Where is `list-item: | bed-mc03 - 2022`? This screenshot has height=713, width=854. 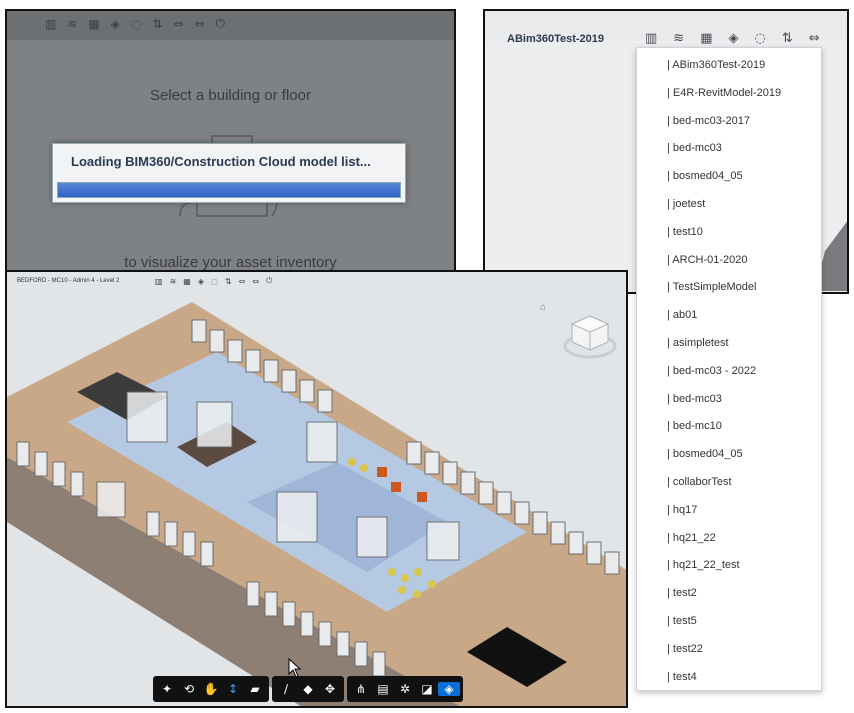 list-item: | bed-mc03 - 2022 is located at coordinates (729, 374).